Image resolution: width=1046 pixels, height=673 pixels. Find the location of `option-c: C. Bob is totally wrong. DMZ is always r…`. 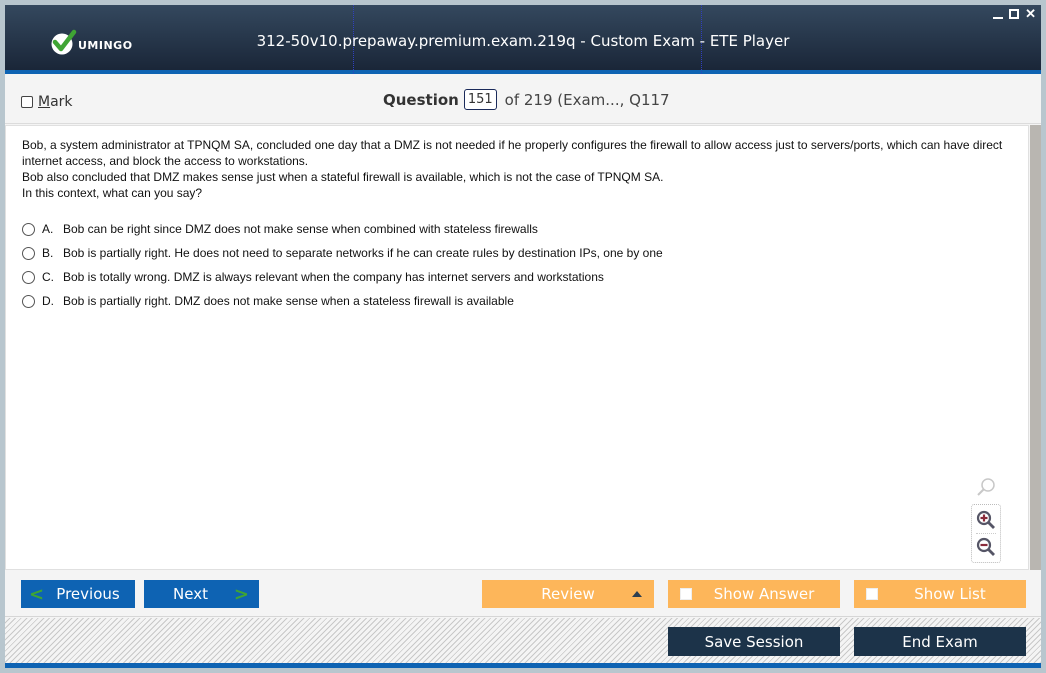

option-c: C. Bob is totally wrong. DMZ is always r… is located at coordinates (342, 277).